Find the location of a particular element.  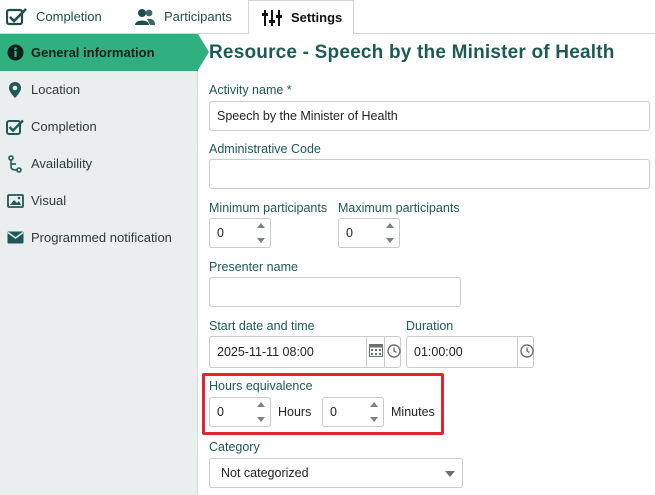

category-select: Not categorized is located at coordinates (336, 473).